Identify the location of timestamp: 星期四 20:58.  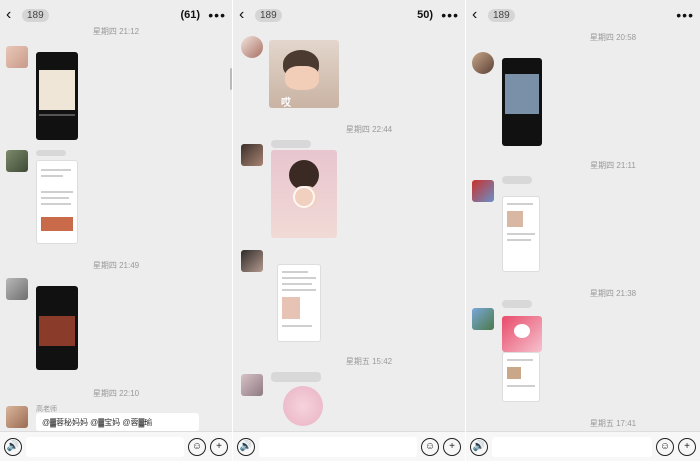
(613, 37).